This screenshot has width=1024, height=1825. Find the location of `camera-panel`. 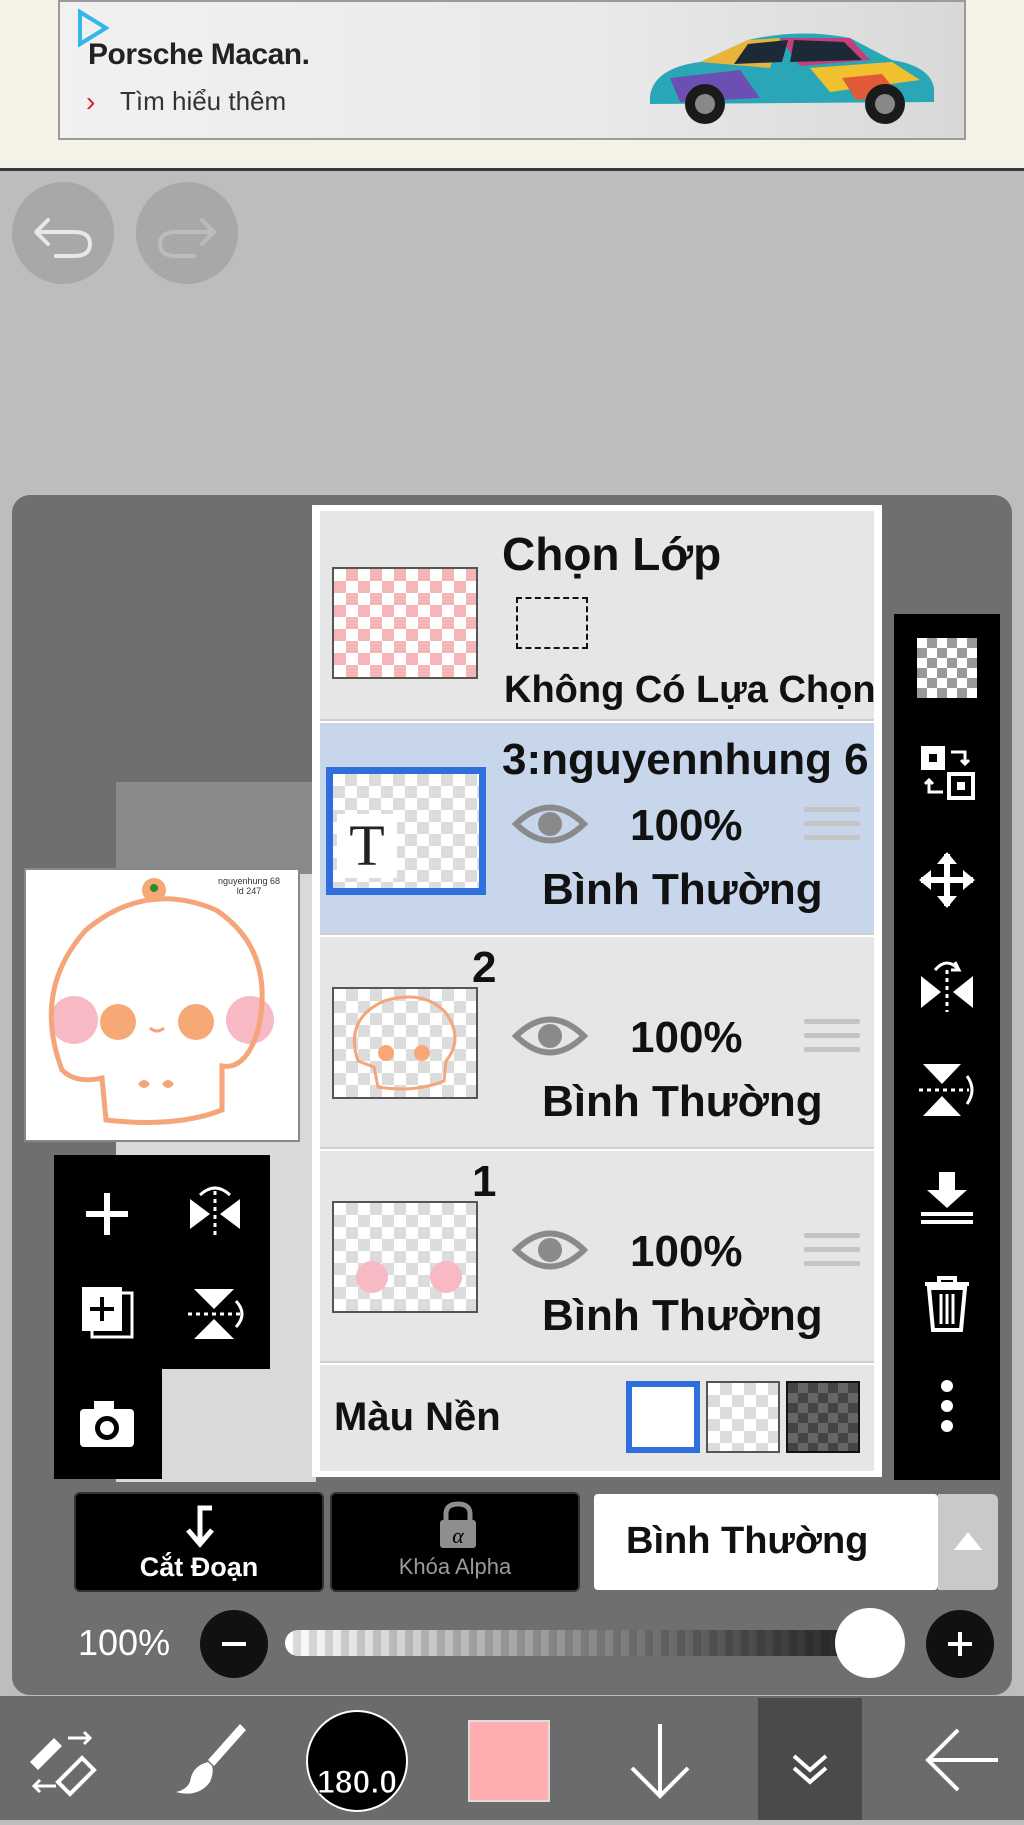

camera-panel is located at coordinates (108, 1424).